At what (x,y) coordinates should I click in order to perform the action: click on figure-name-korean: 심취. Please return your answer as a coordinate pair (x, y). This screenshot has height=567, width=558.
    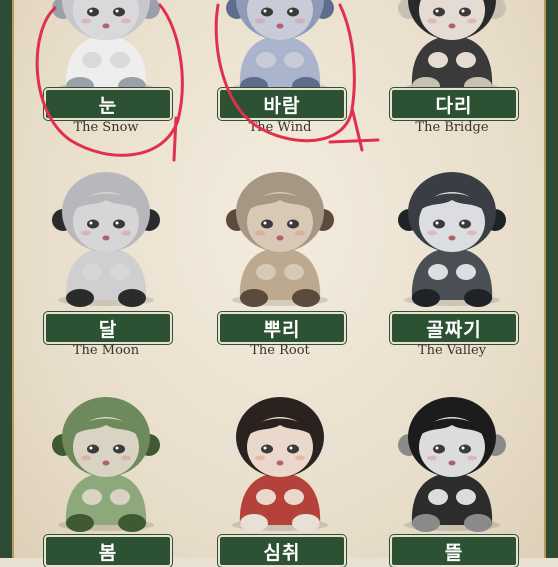
    Looking at the image, I should click on (282, 551).